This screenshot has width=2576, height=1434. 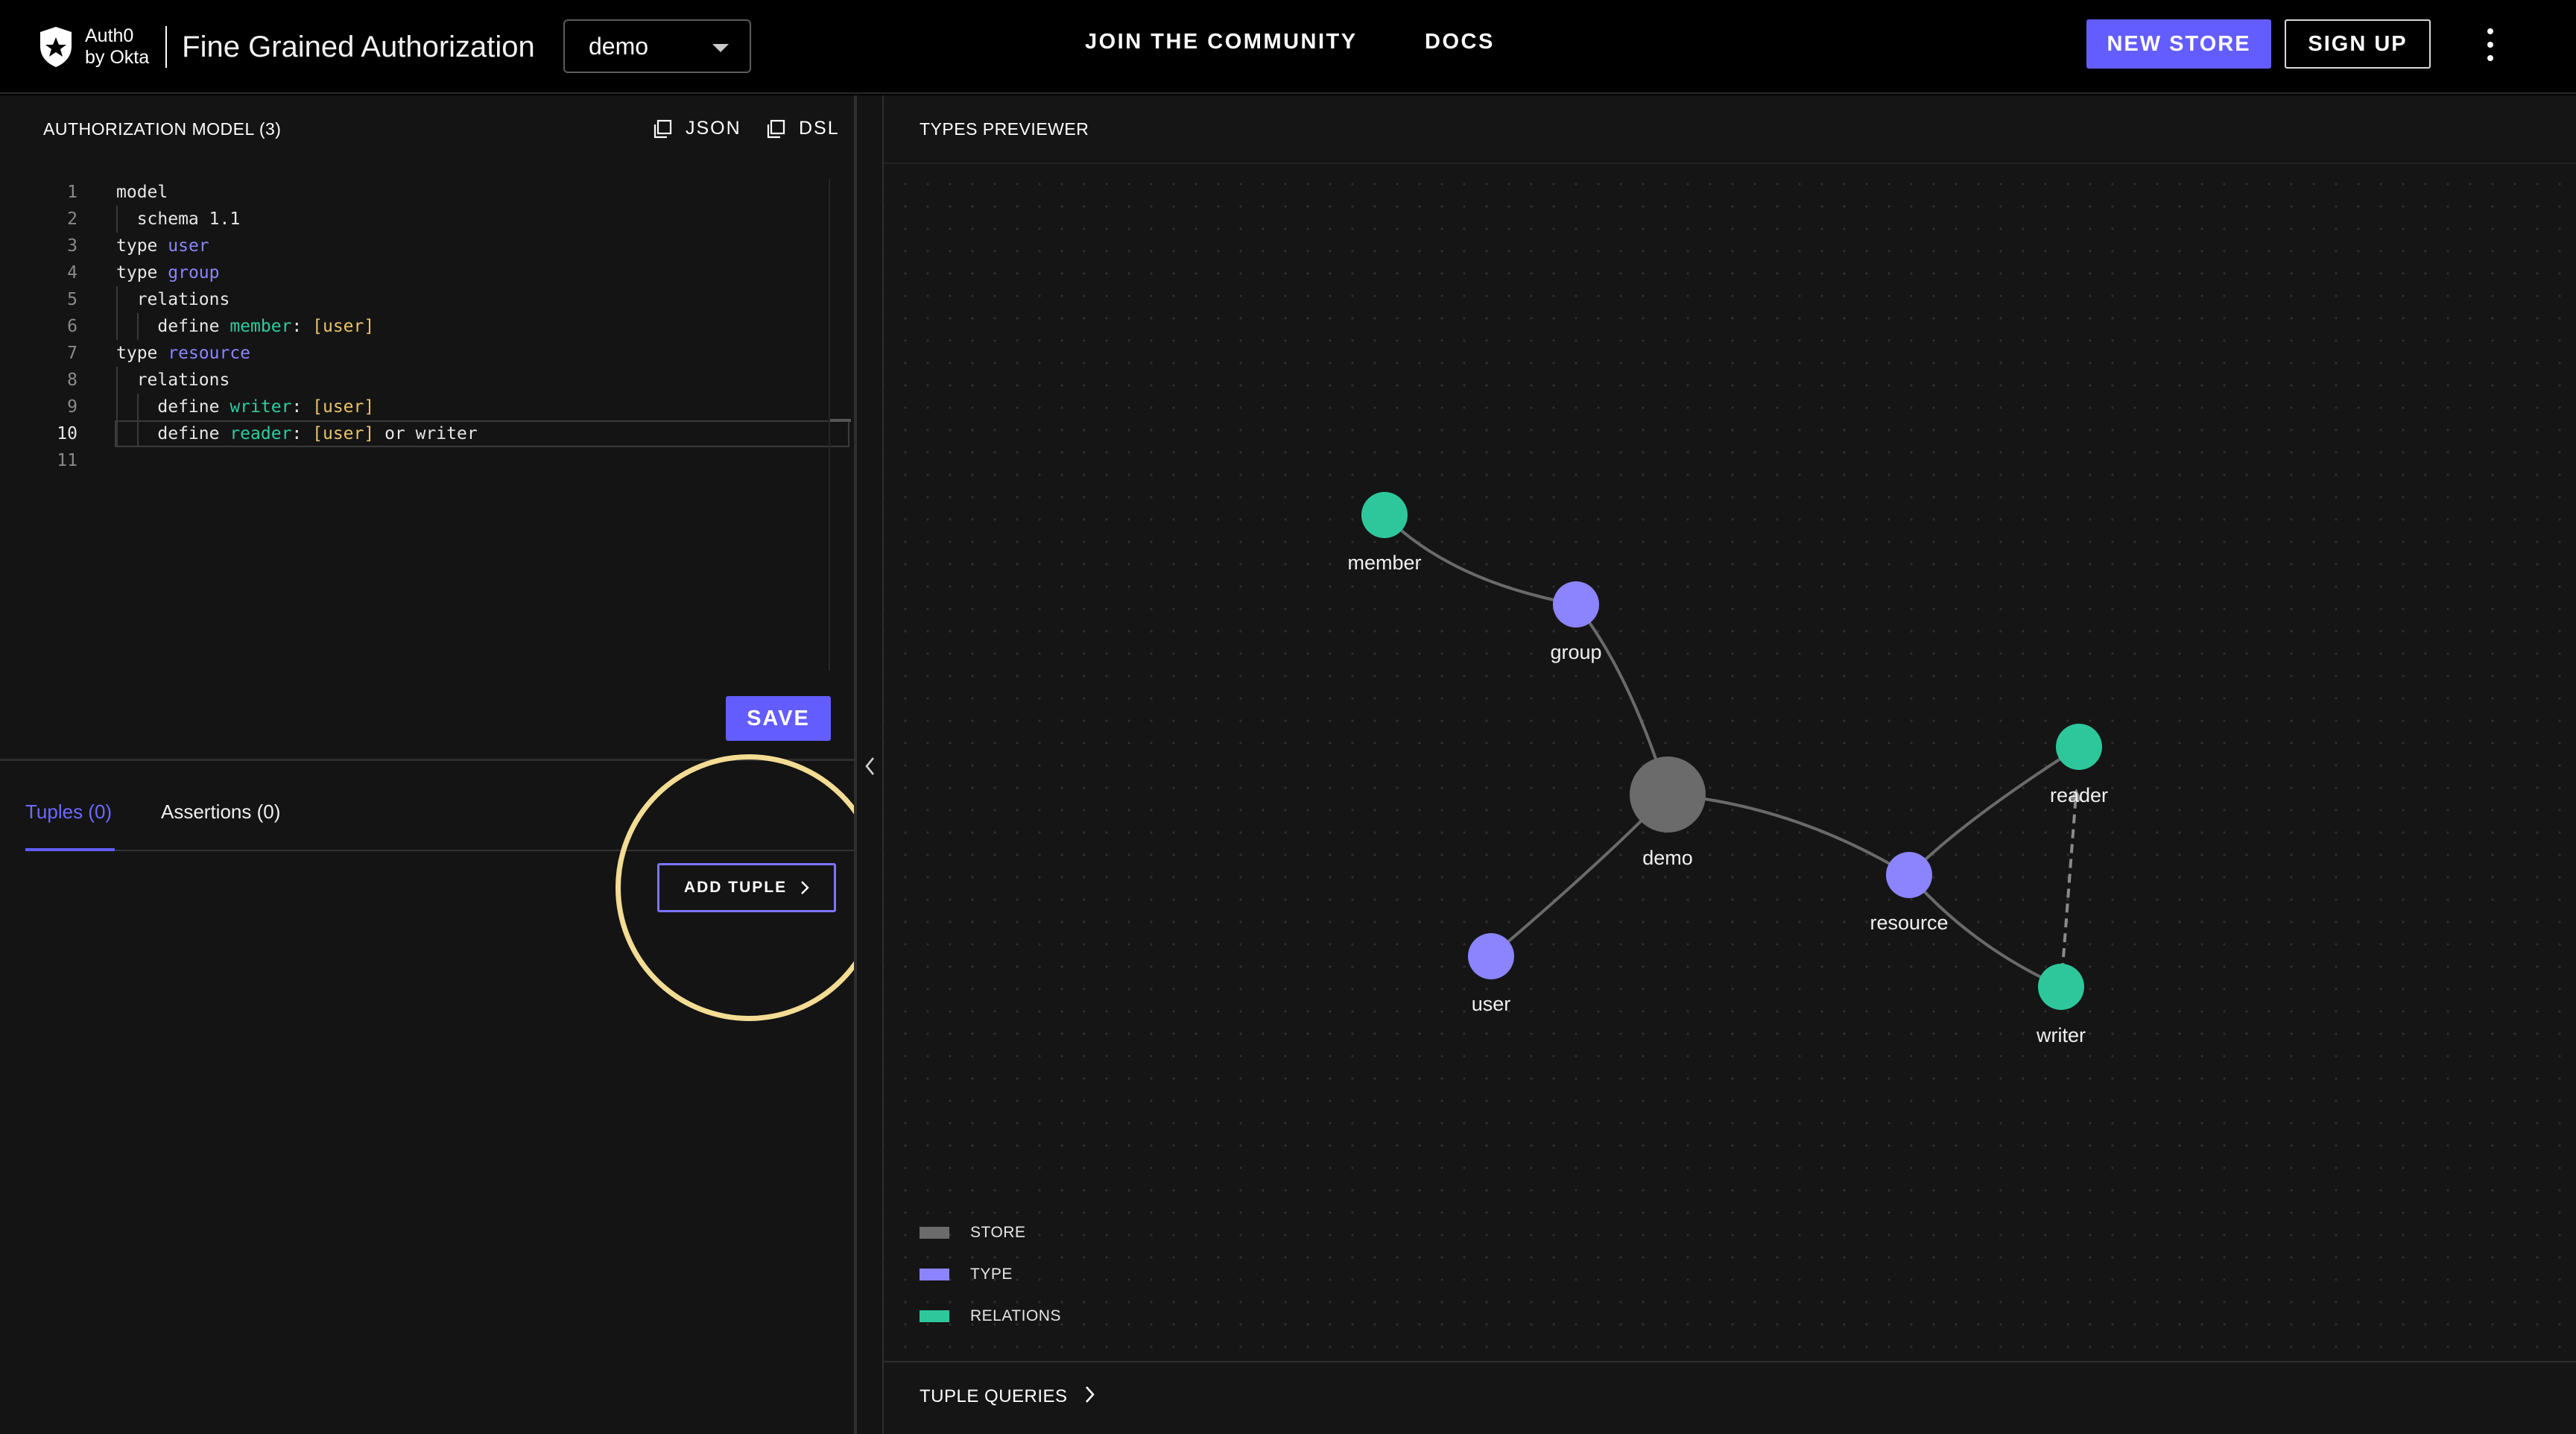 I want to click on legend-swatch-type, so click(x=934, y=1274).